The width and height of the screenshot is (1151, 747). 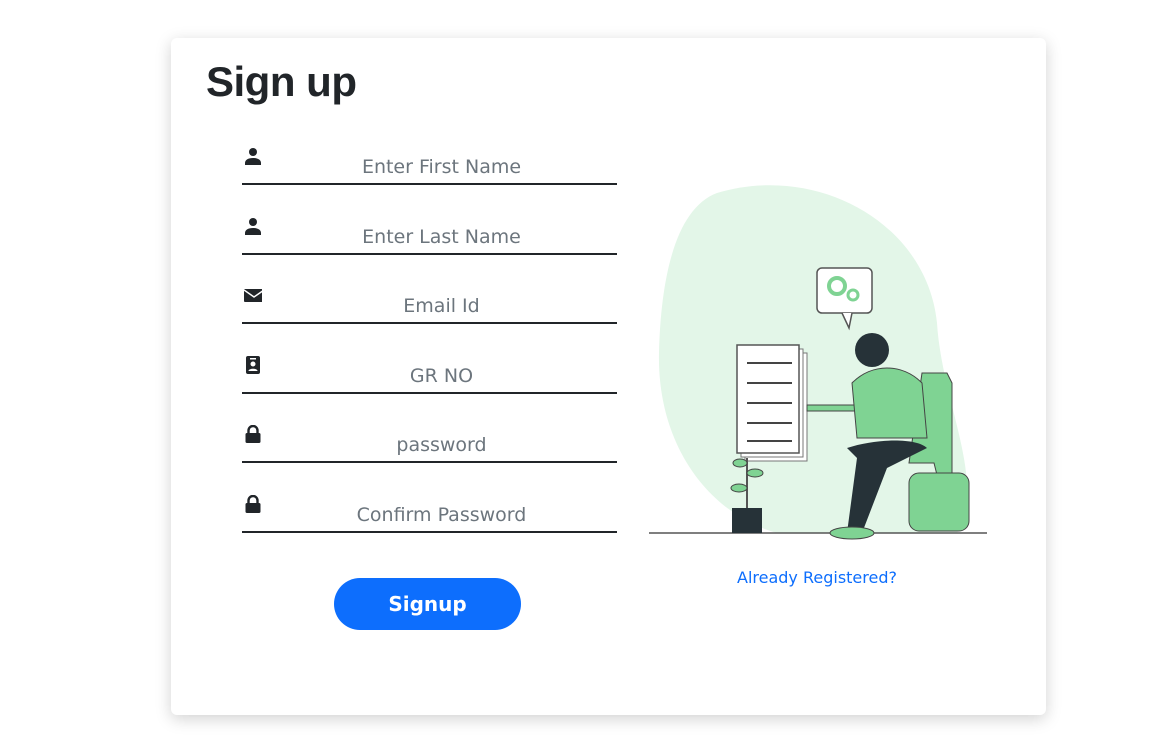 I want to click on email-field, so click(x=429, y=303).